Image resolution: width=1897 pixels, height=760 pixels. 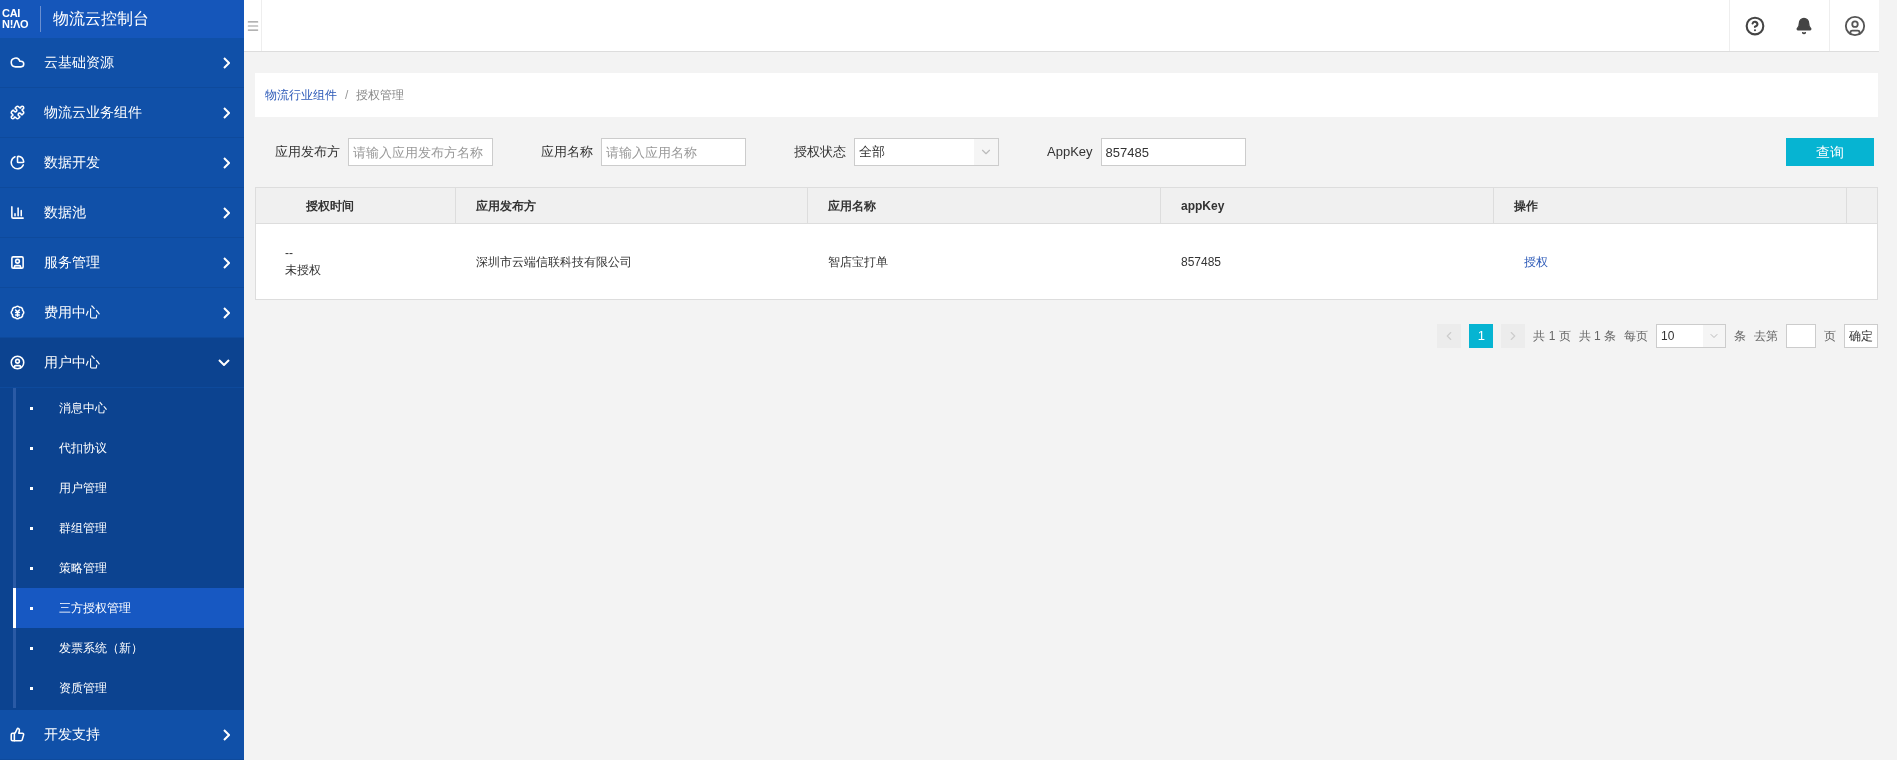 What do you see at coordinates (1804, 25) in the screenshot?
I see `bell-icon` at bounding box center [1804, 25].